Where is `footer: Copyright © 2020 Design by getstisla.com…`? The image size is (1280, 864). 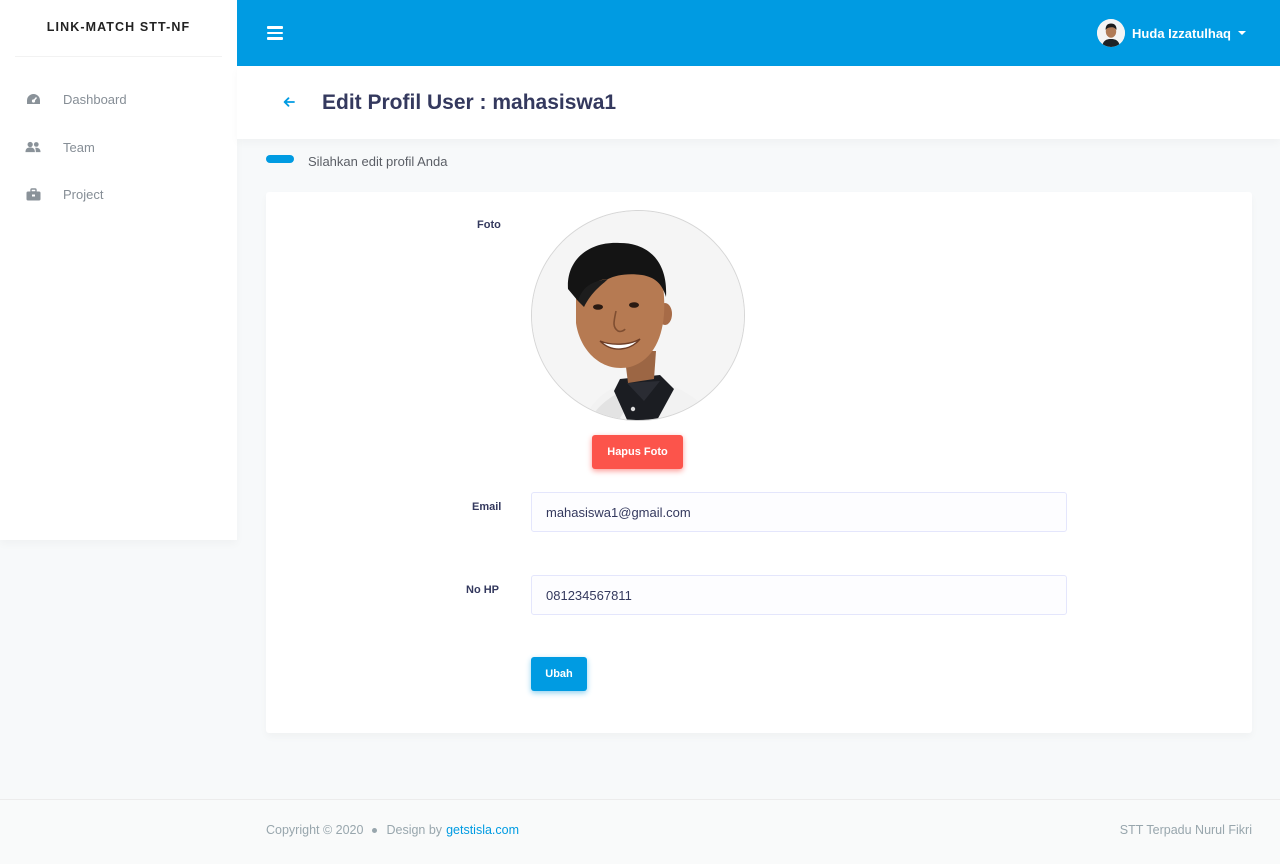 footer: Copyright © 2020 Design by getstisla.com… is located at coordinates (640, 831).